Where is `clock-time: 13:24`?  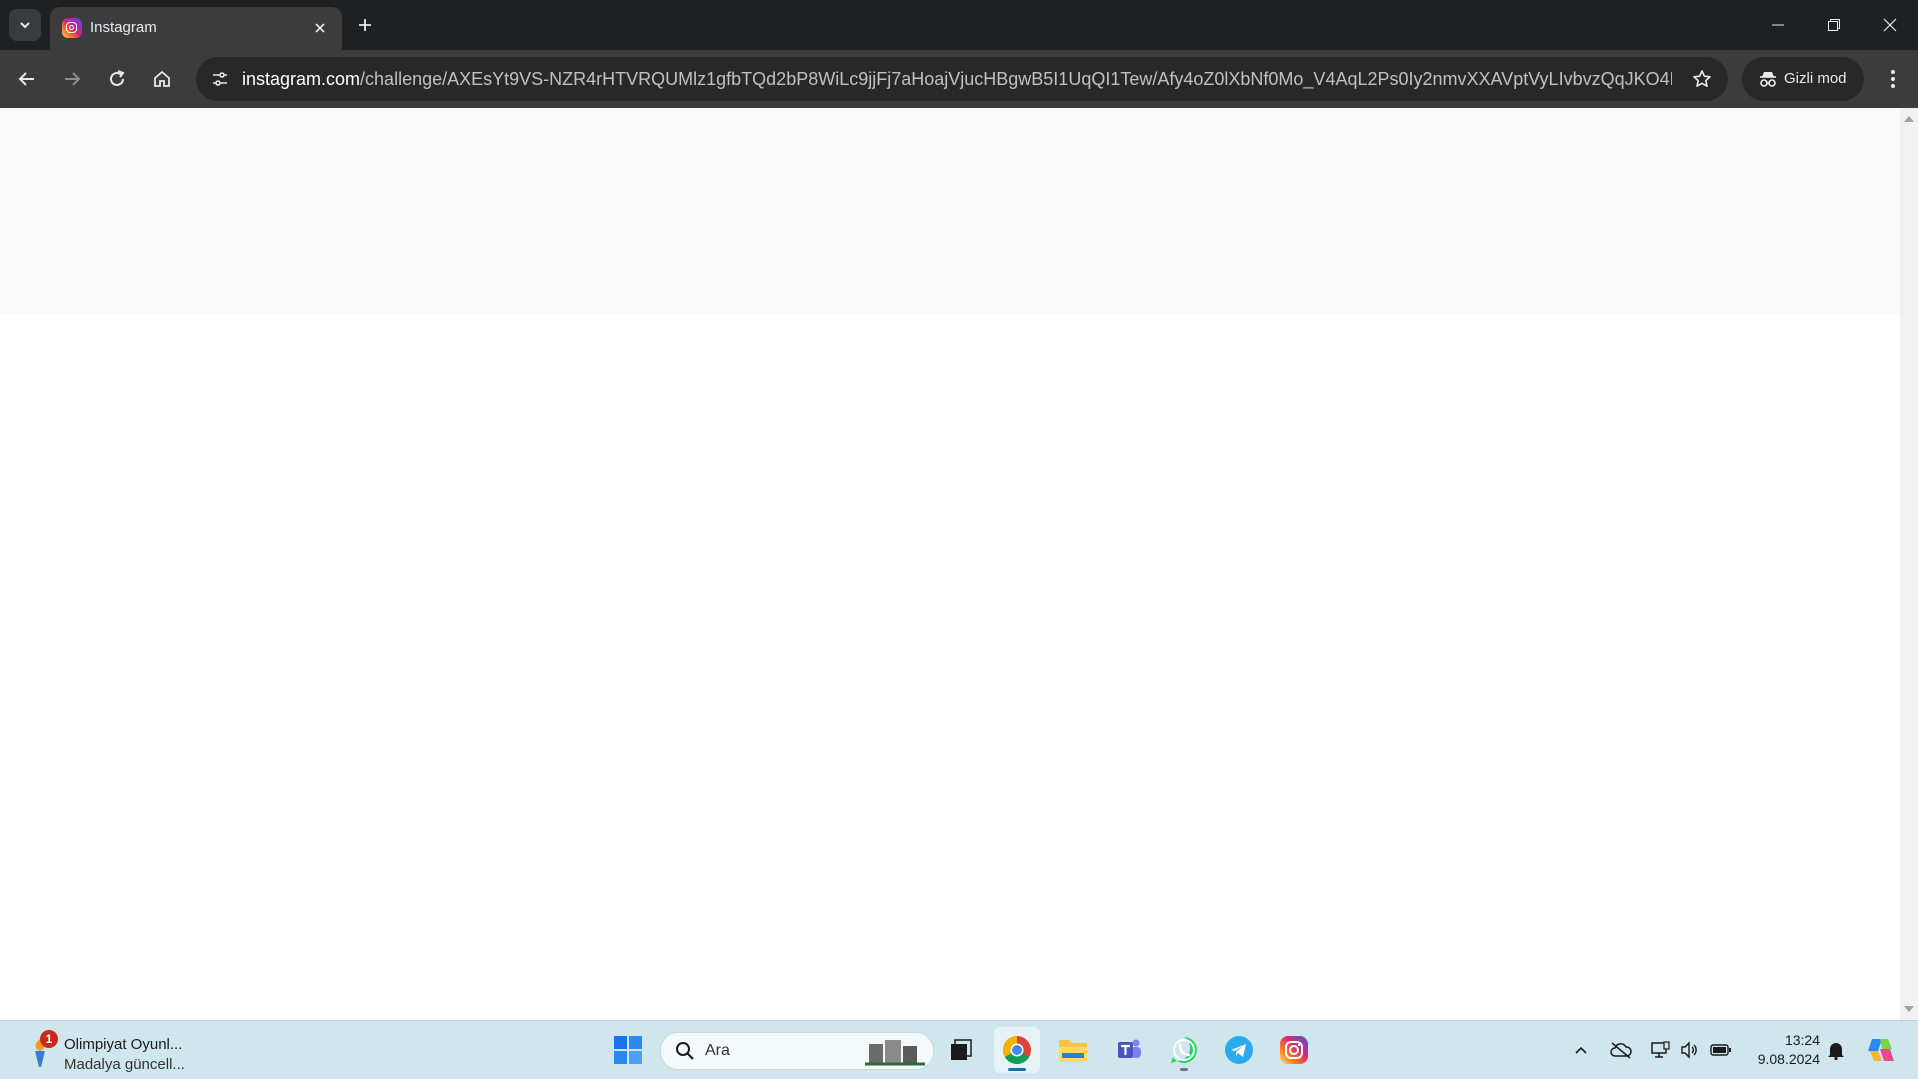 clock-time: 13:24 is located at coordinates (1802, 1040).